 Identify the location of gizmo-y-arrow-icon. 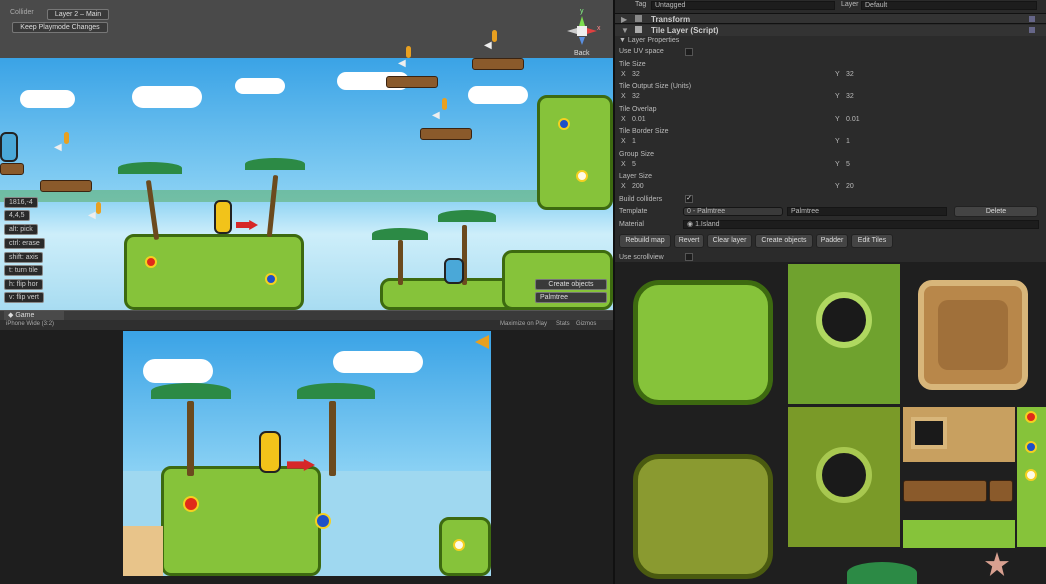
(582, 21).